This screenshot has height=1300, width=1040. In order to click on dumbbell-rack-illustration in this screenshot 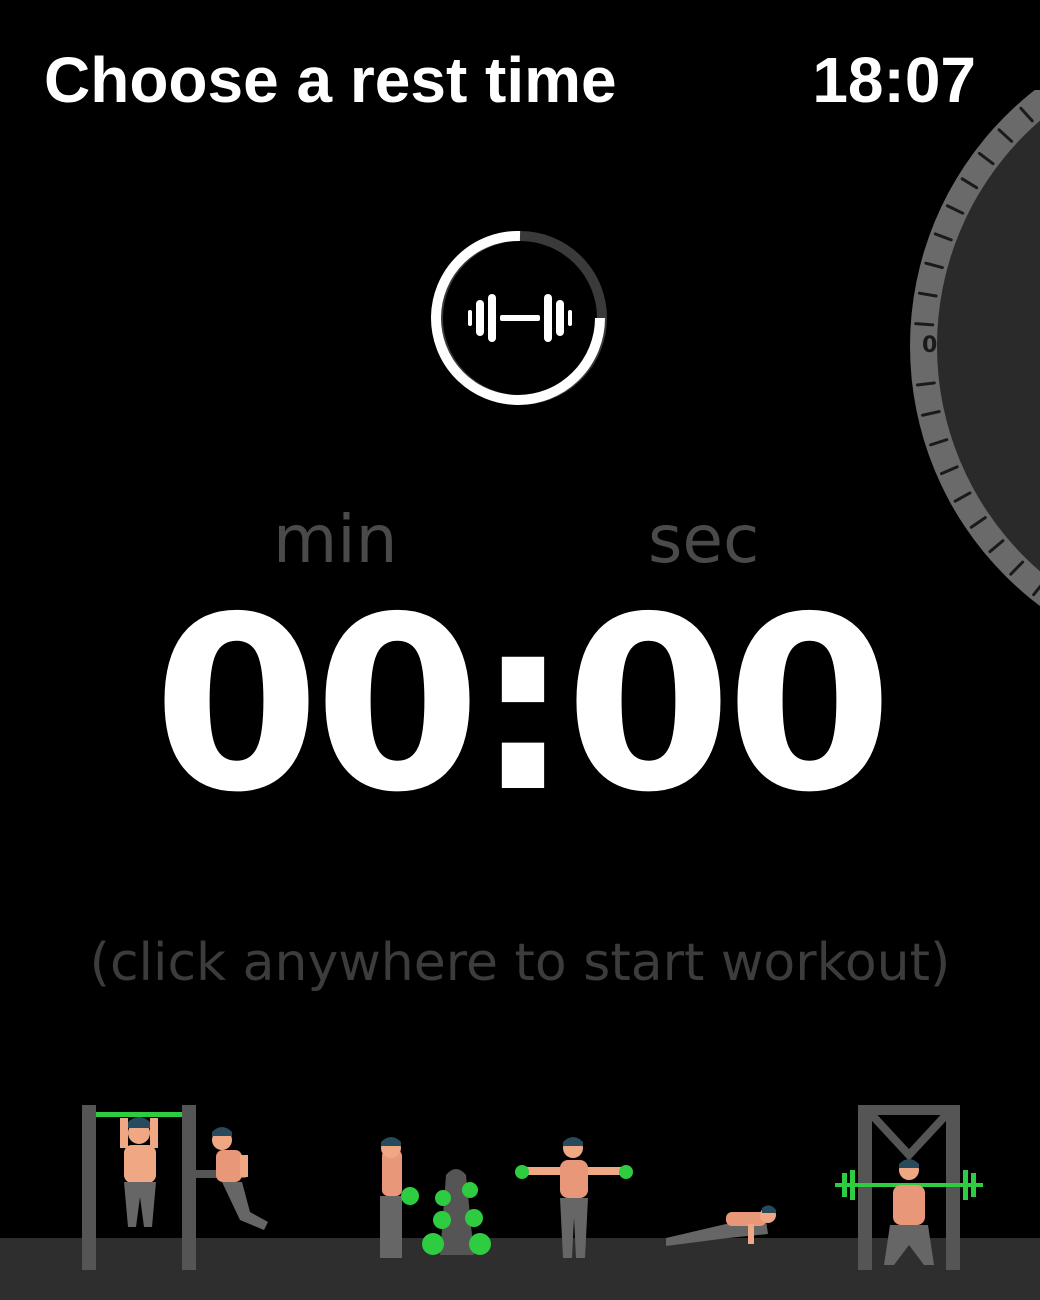, I will do `click(435, 1197)`.